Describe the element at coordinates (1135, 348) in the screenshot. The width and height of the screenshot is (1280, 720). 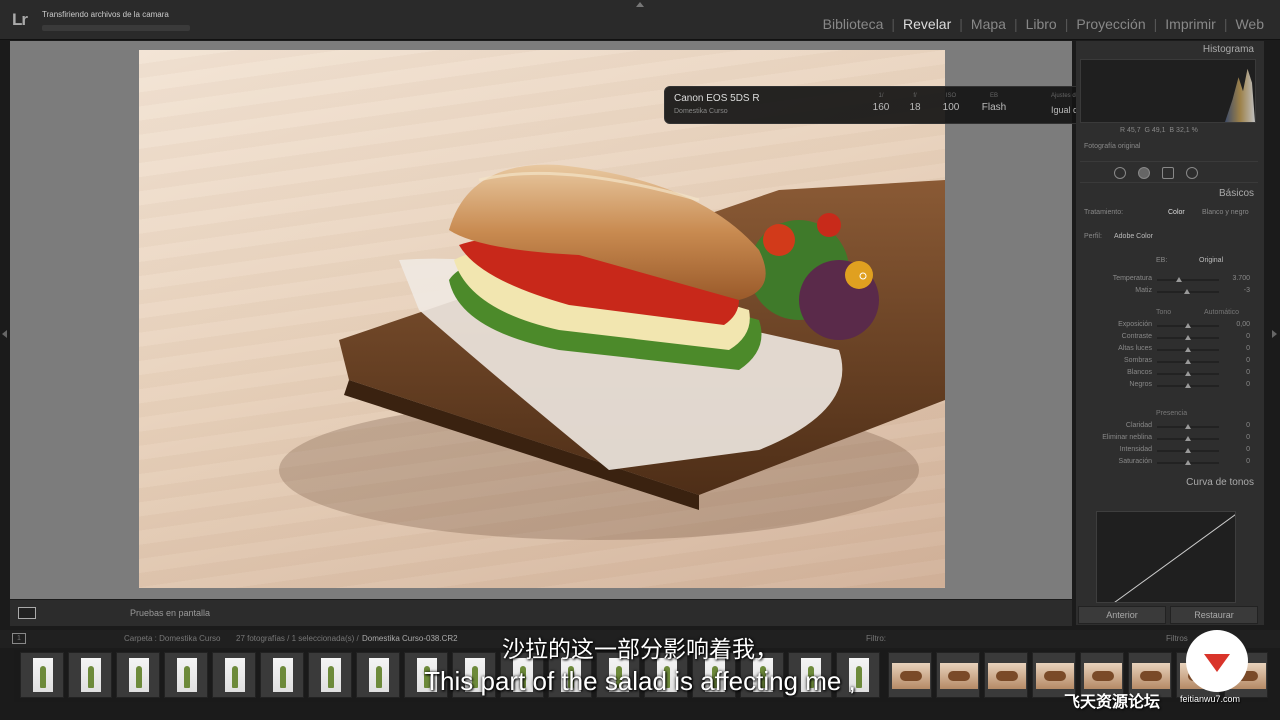
I see `slider-label: Altas luces` at that location.